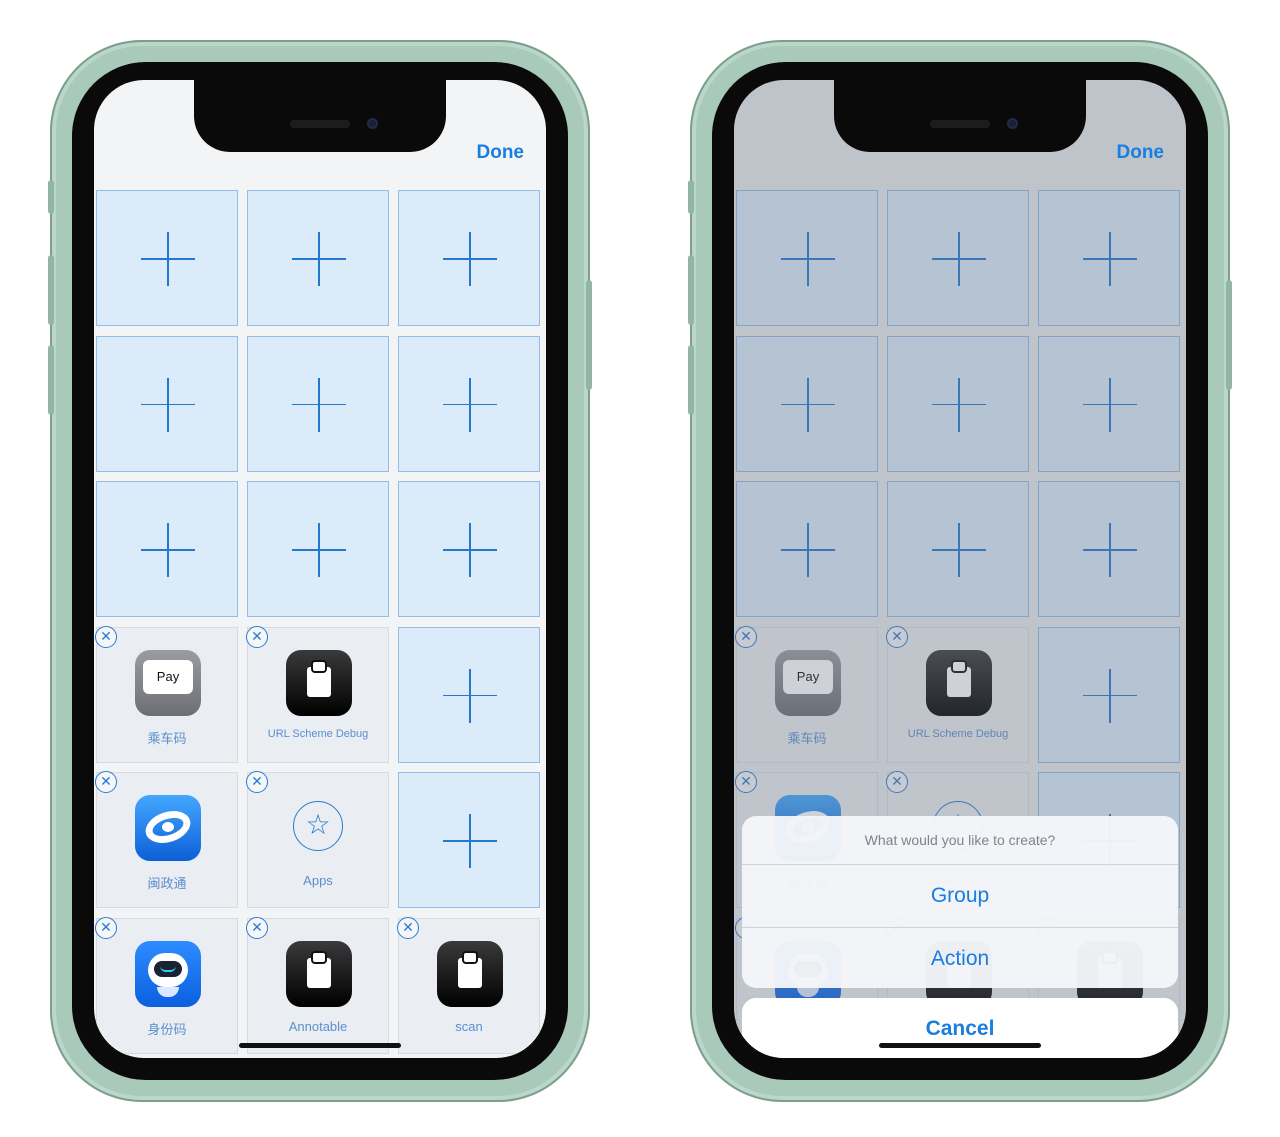  I want to click on action-sheet-title: What would you like to create?, so click(960, 840).